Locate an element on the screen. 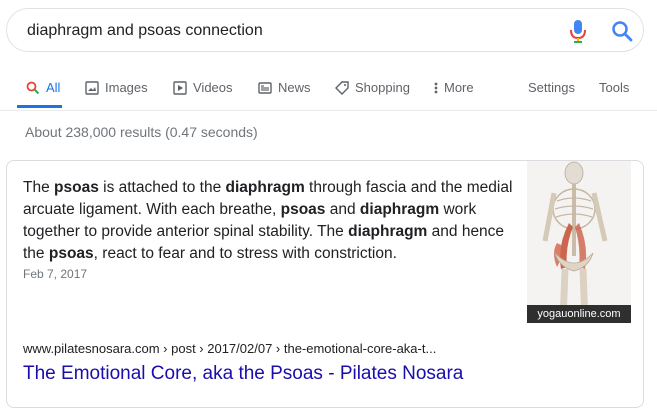 This screenshot has height=414, width=657. snippet-segment: is attached to the is located at coordinates (162, 187).